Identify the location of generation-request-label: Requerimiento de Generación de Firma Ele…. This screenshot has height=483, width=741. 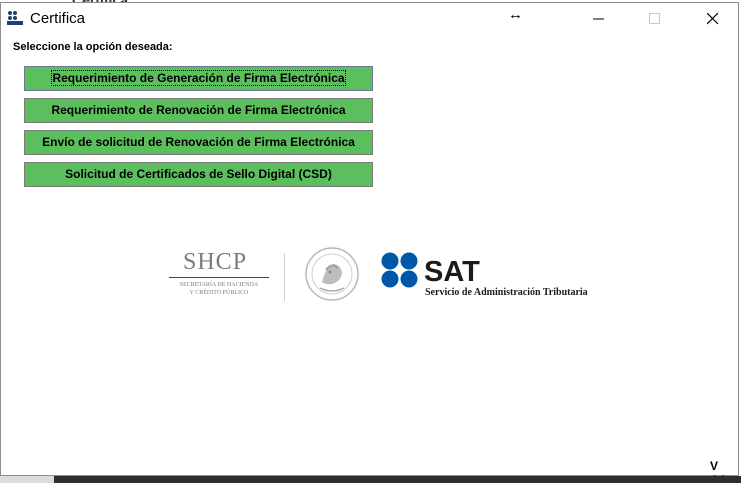
(198, 78).